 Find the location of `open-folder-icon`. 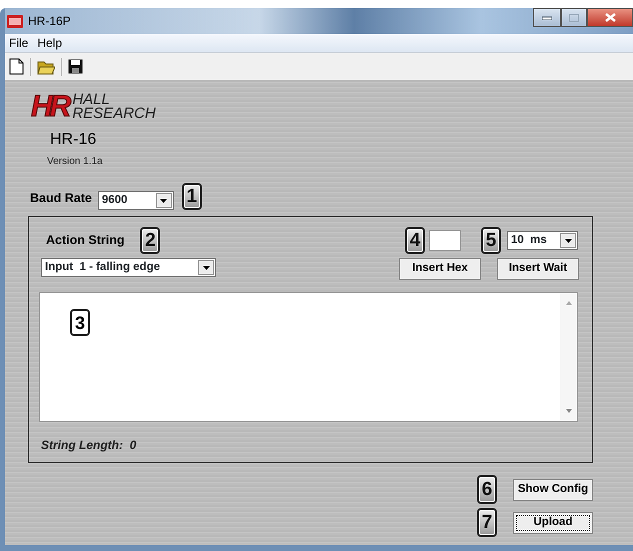

open-folder-icon is located at coordinates (46, 66).